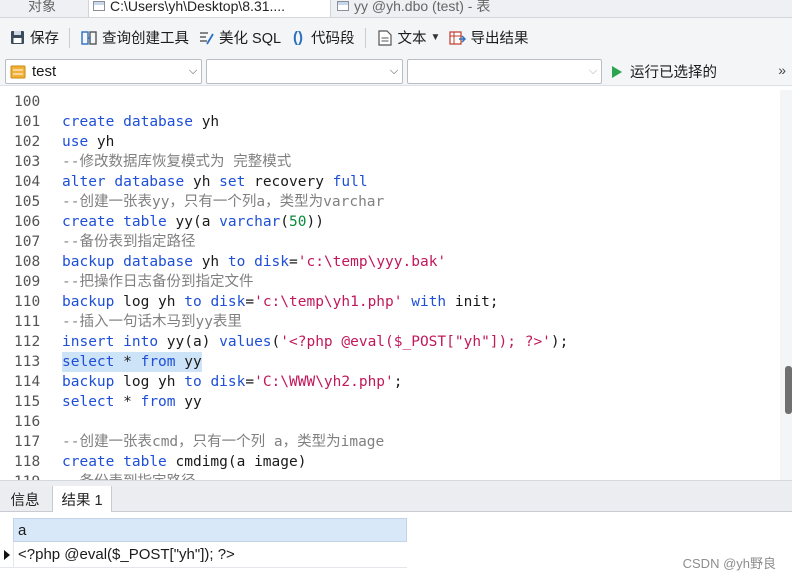 This screenshot has width=792, height=582. I want to click on text-mode-dropdown: 文本 ▼, so click(408, 38).